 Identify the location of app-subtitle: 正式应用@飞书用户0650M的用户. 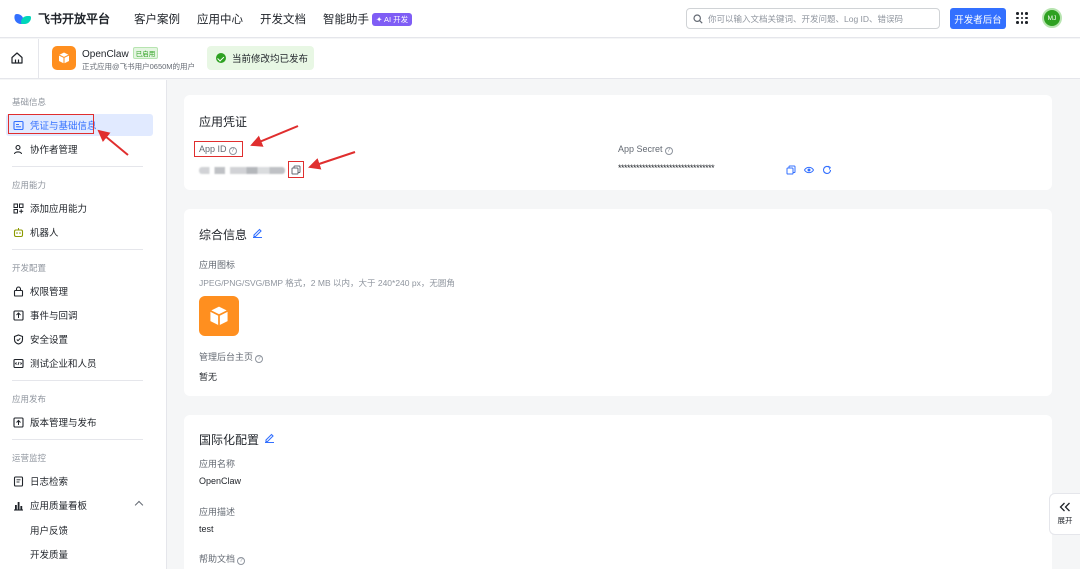
(139, 66).